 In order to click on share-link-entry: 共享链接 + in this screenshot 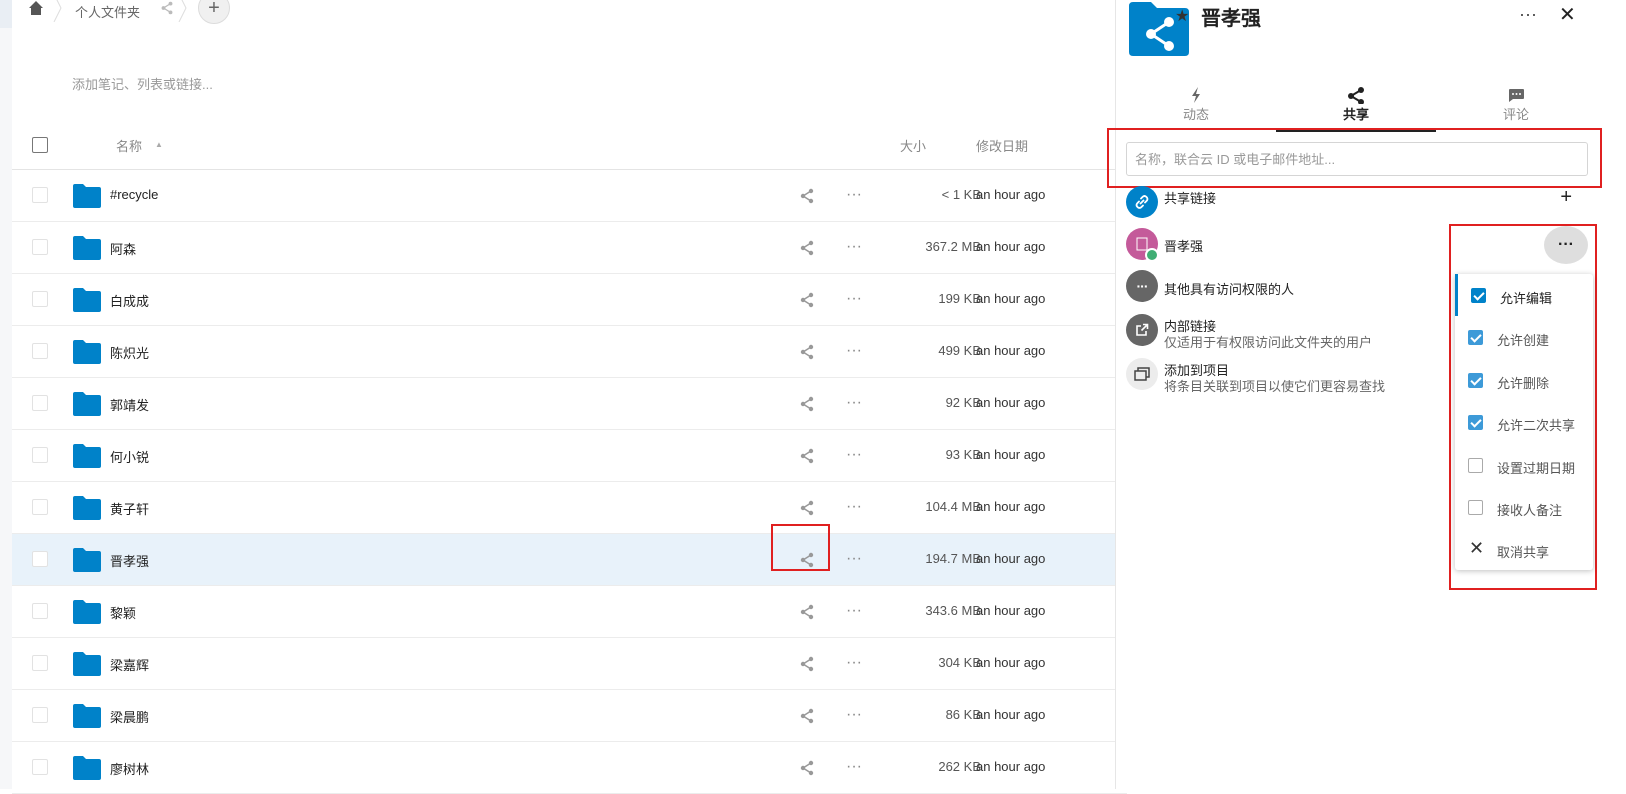, I will do `click(1361, 204)`.